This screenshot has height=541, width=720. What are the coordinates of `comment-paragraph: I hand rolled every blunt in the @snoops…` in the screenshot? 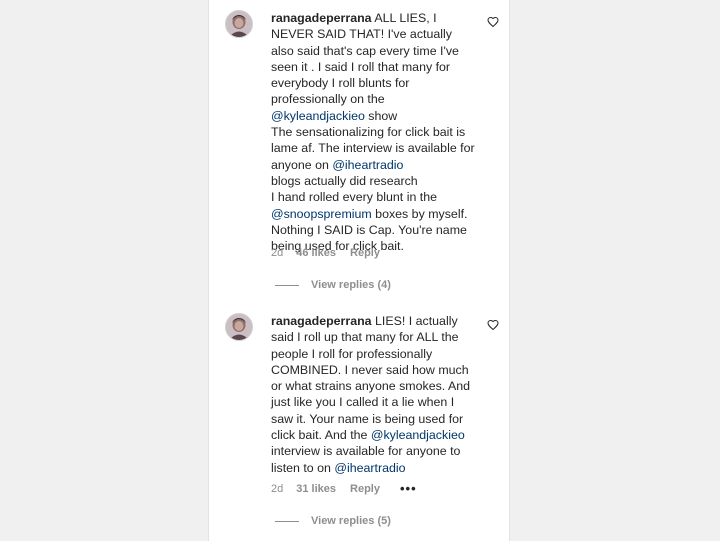 It's located at (373, 221).